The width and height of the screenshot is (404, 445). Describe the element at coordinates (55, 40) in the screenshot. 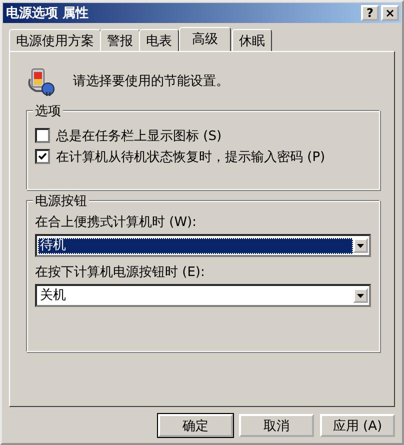

I see `tab: 电源使用方案` at that location.